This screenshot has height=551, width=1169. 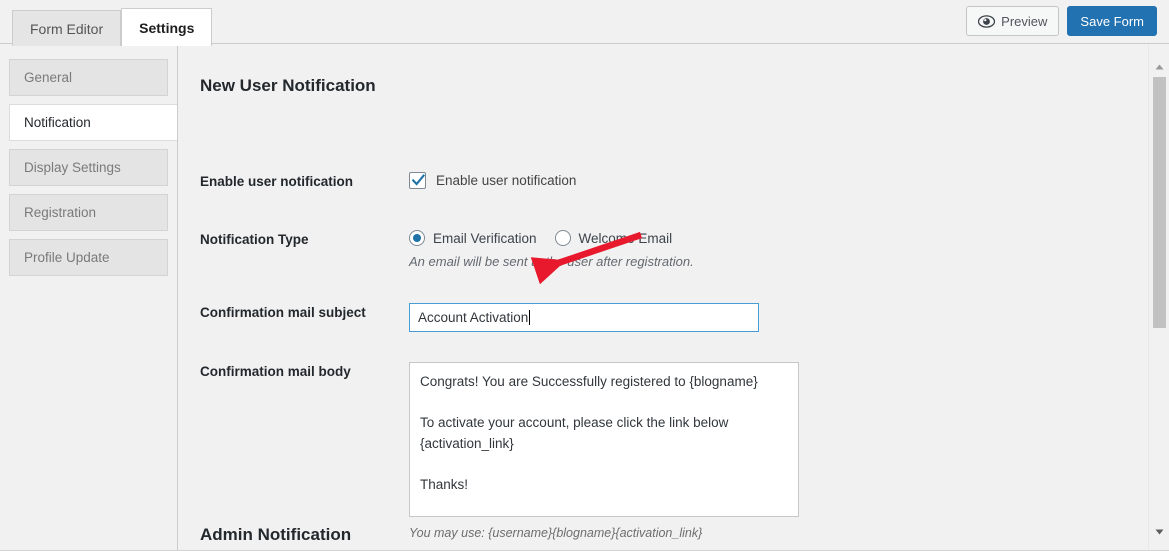 What do you see at coordinates (625, 238) in the screenshot?
I see `radio-welcome-email-label: Welcome Email` at bounding box center [625, 238].